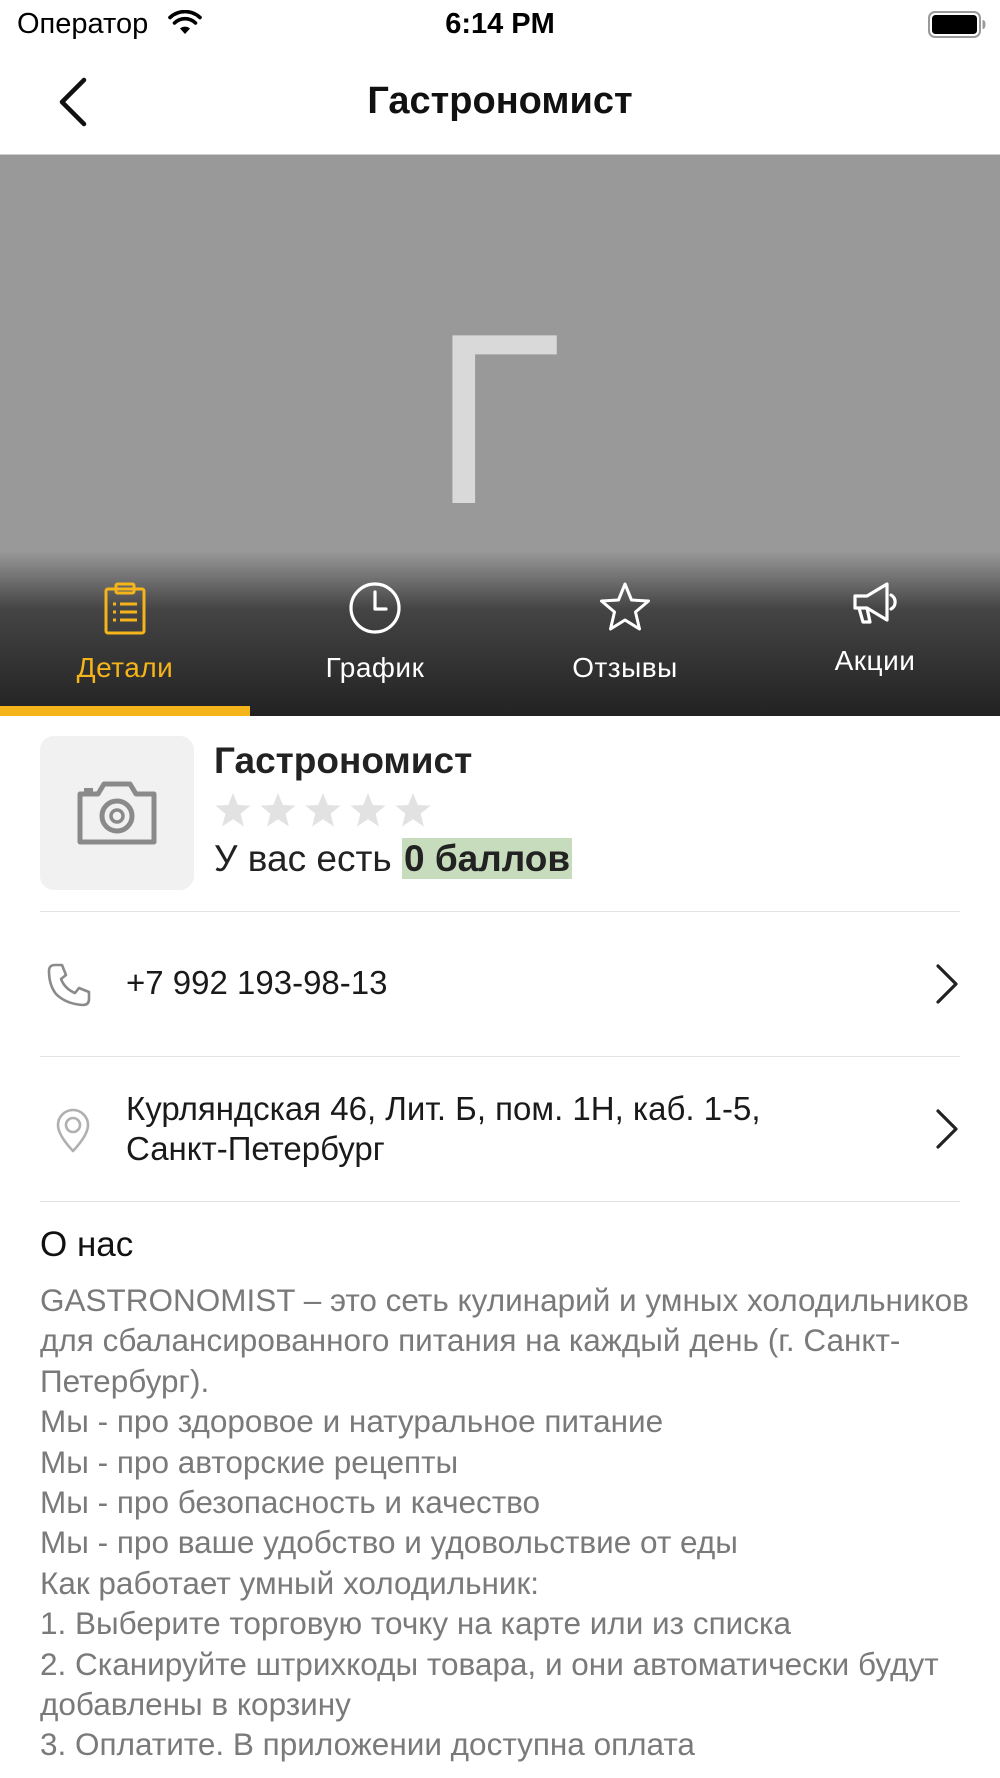 The width and height of the screenshot is (1000, 1778). I want to click on rating-stars, so click(323, 811).